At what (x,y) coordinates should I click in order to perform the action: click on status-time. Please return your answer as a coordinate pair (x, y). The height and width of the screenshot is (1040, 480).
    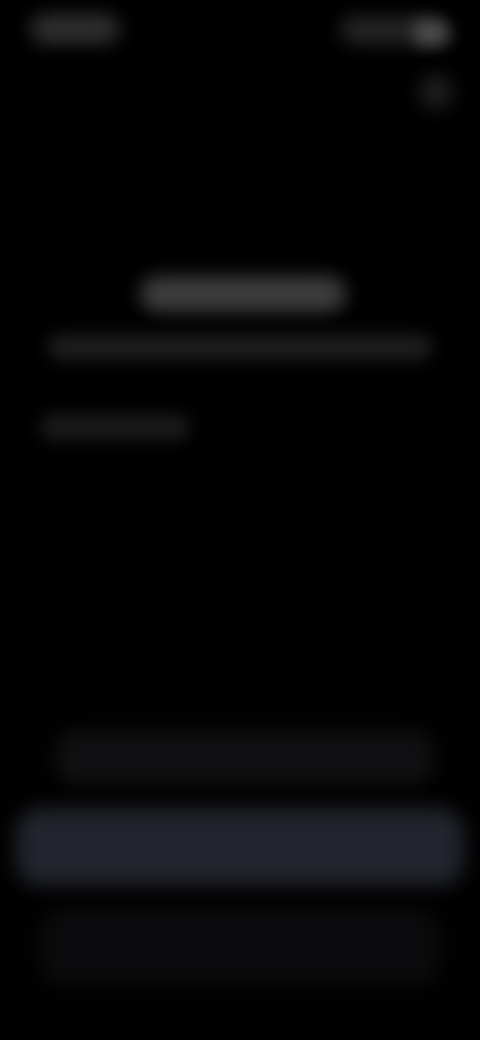
    Looking at the image, I should click on (75, 29).